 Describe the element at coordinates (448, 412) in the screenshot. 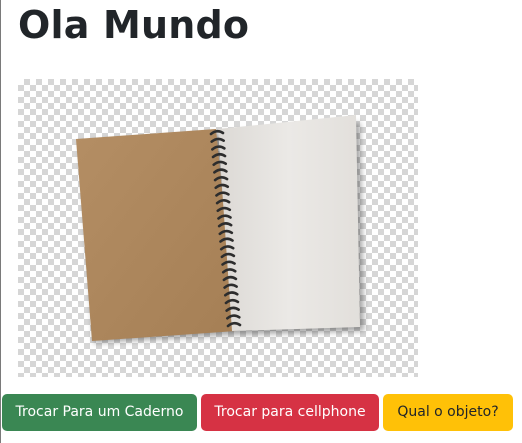

I see `which-object-button: Qual o objeto?` at that location.